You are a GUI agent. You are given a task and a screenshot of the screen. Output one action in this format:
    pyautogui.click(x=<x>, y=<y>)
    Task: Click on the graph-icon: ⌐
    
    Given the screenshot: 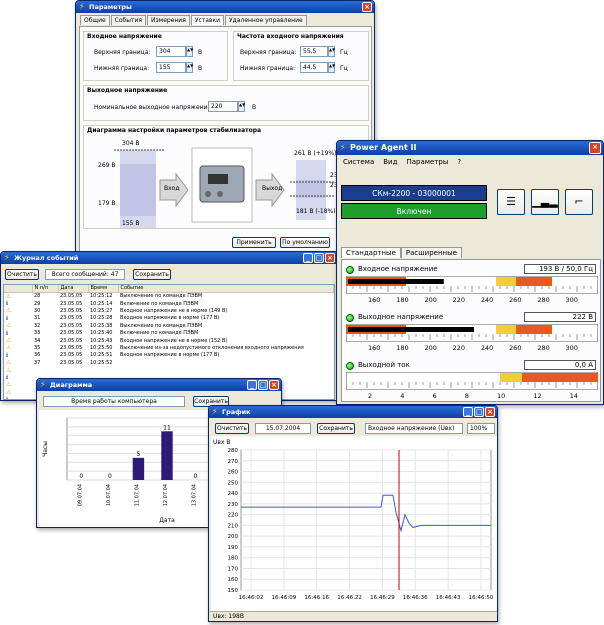 What is the action you would take?
    pyautogui.click(x=579, y=202)
    